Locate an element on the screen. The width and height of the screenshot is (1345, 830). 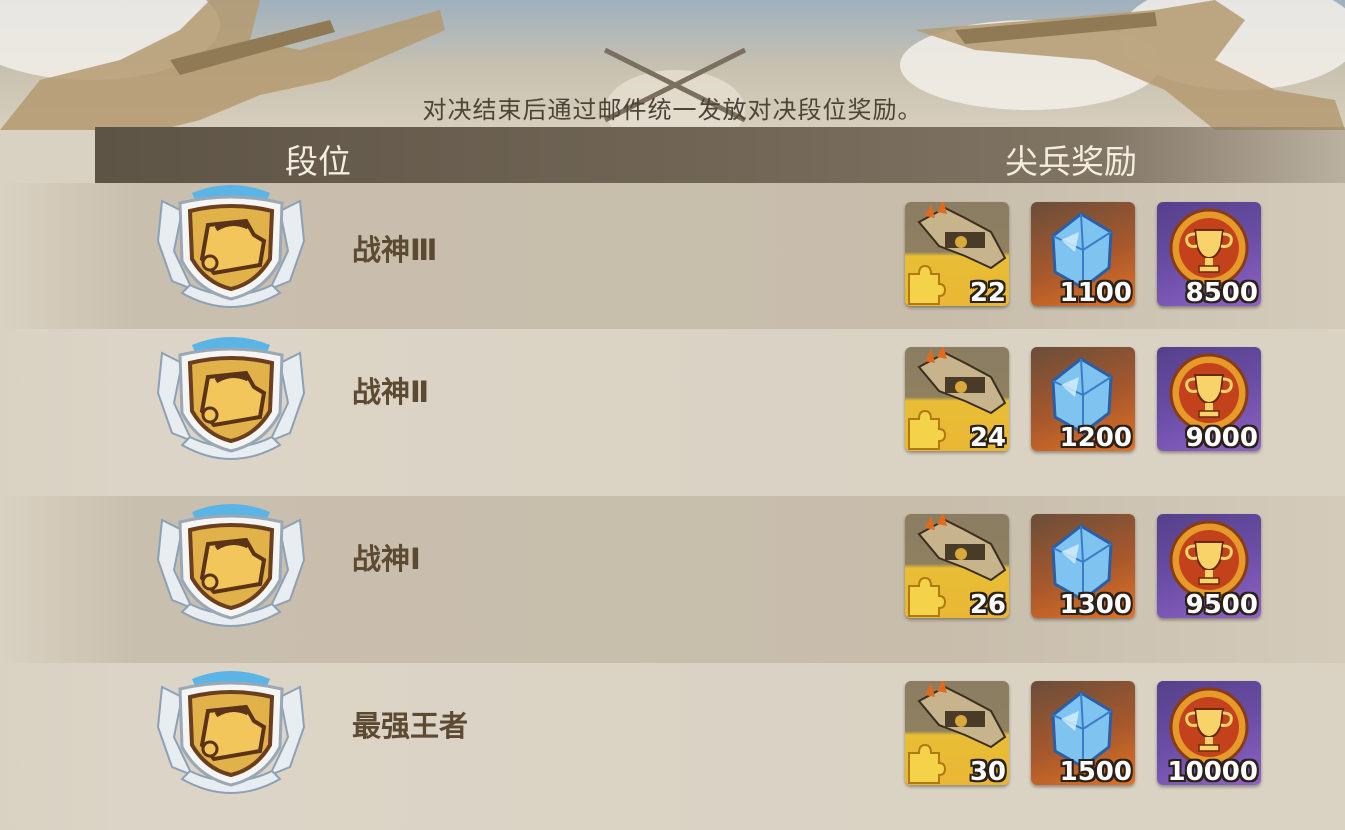
reward-notice-text: 对决结束后通过邮件统一发放对决段位奖励。 is located at coordinates (672, 110).